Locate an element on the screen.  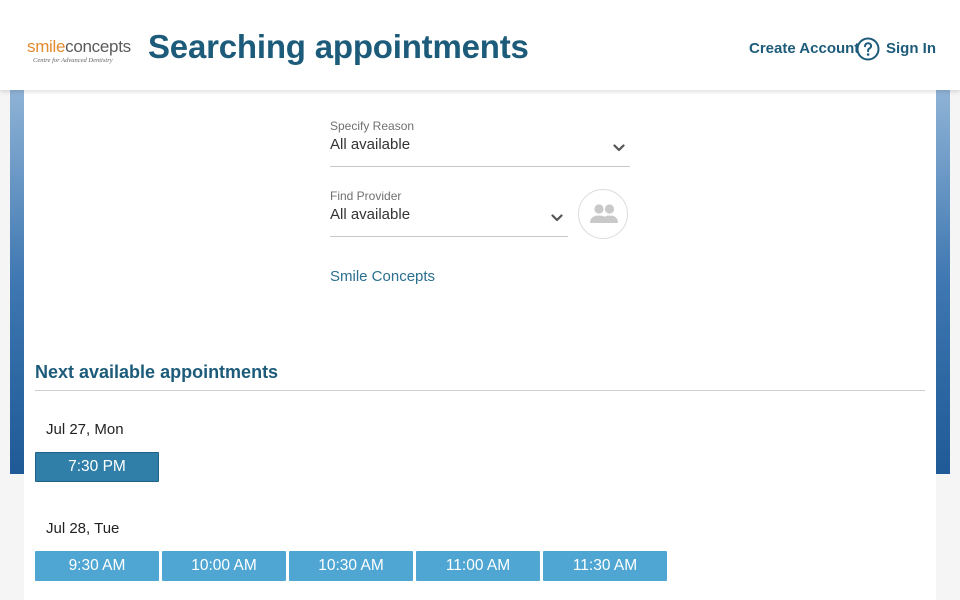
provider-label: Find Provider is located at coordinates (366, 196).